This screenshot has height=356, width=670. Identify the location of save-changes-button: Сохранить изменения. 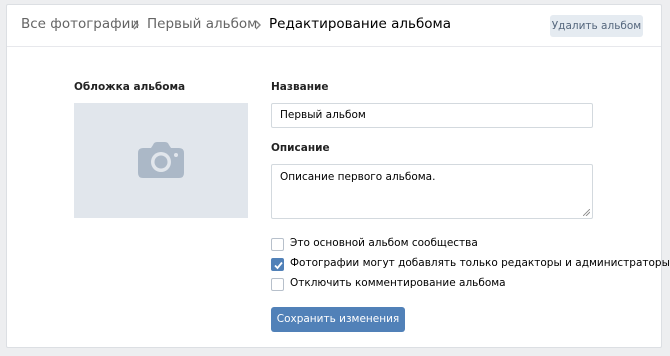
(338, 319).